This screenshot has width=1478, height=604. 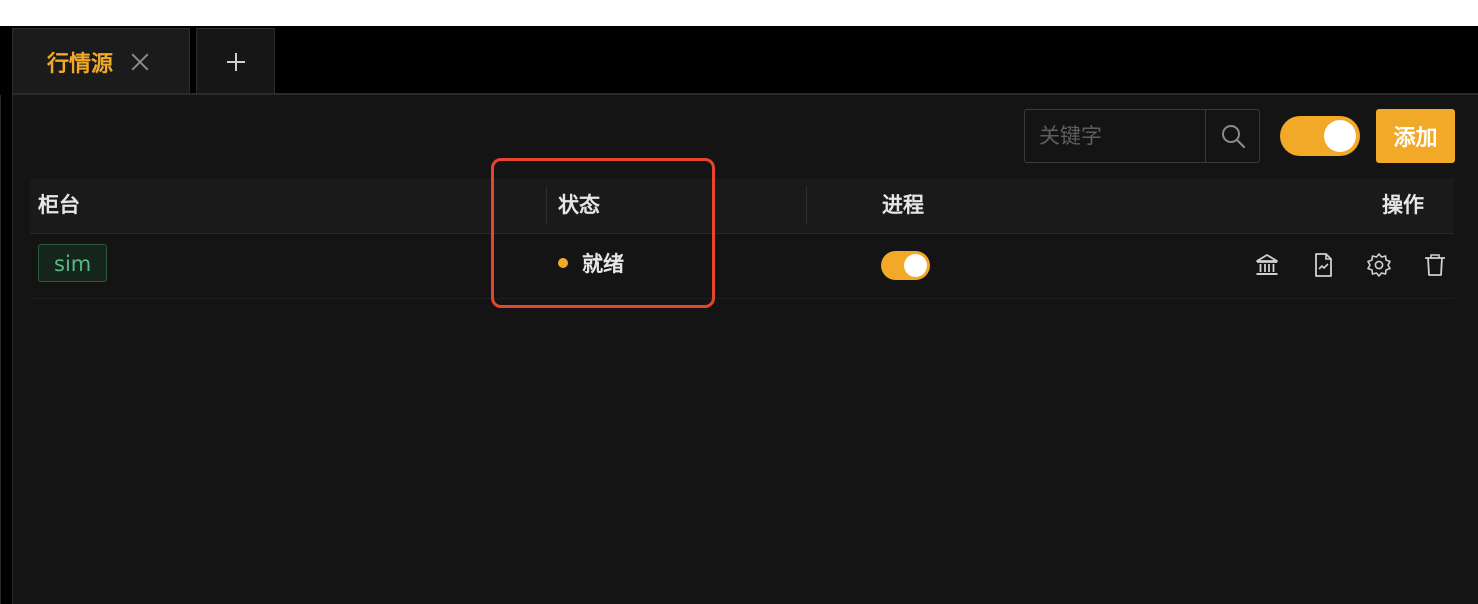 I want to click on counter-tag: sim, so click(x=73, y=263).